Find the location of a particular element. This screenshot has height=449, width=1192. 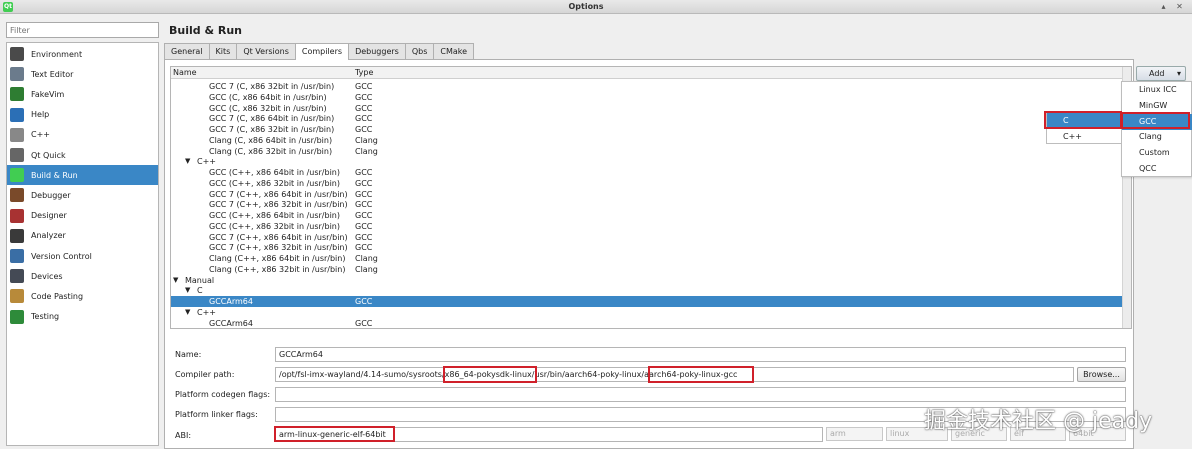

sidebar-item: Devices is located at coordinates (82, 276).